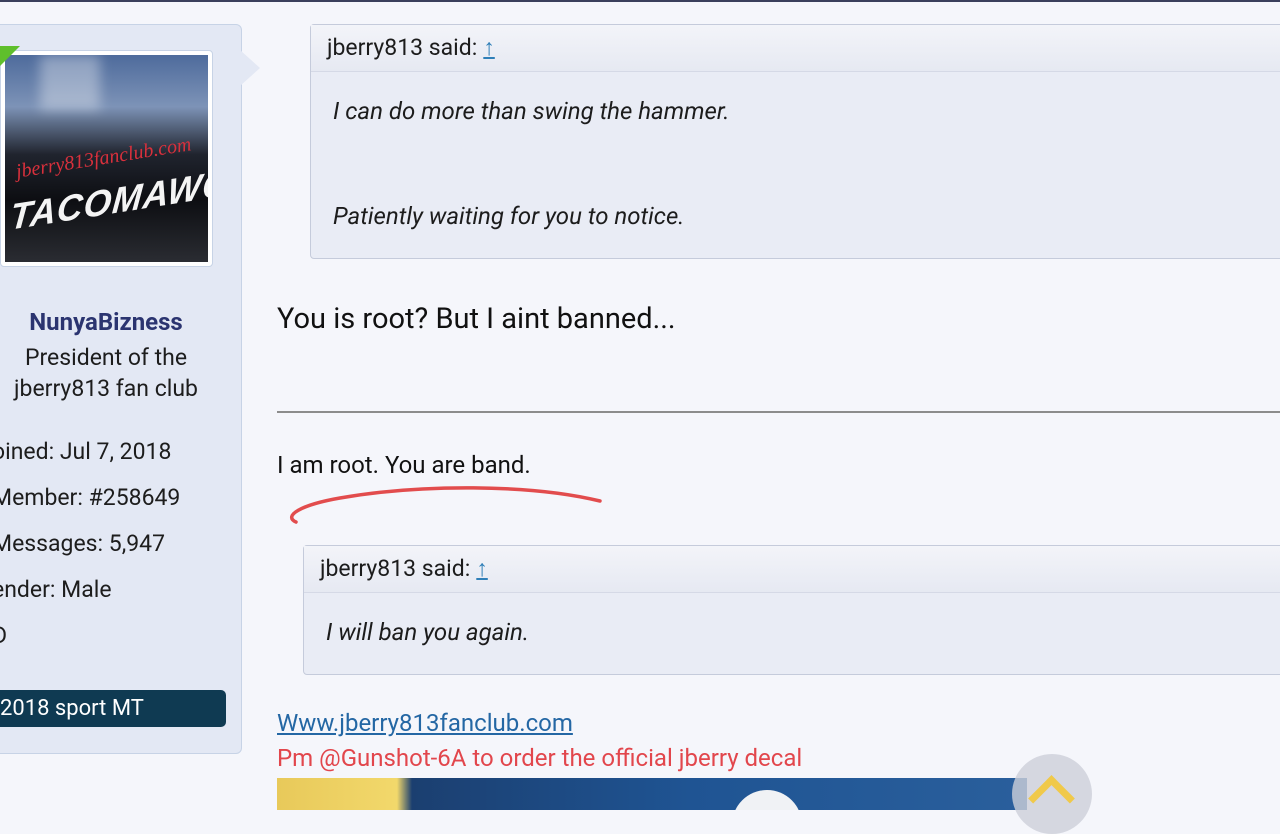 This screenshot has width=1280, height=834. I want to click on quote-text: I will ban you again., so click(428, 632).